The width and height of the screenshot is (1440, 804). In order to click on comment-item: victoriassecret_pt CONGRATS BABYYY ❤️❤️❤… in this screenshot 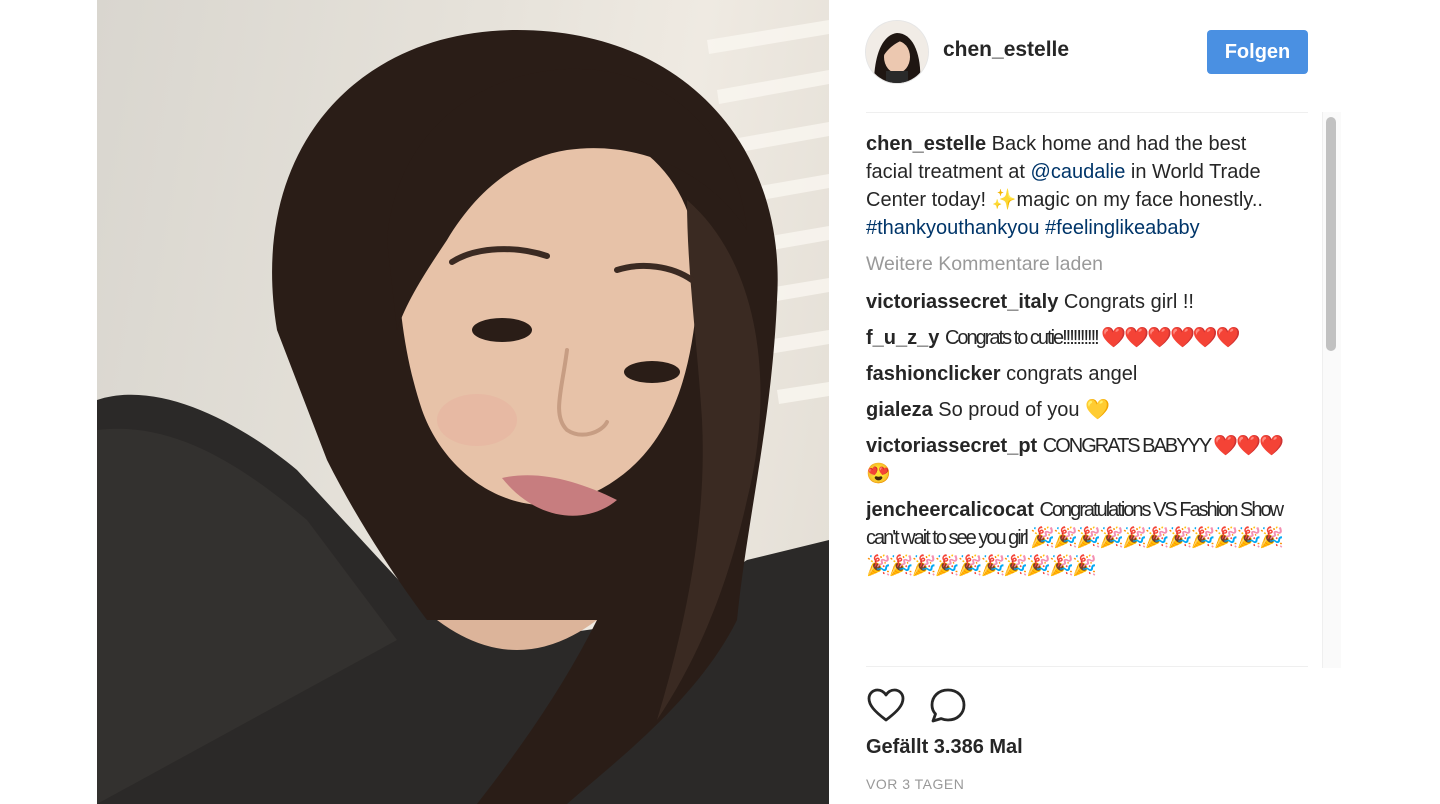, I will do `click(1076, 460)`.